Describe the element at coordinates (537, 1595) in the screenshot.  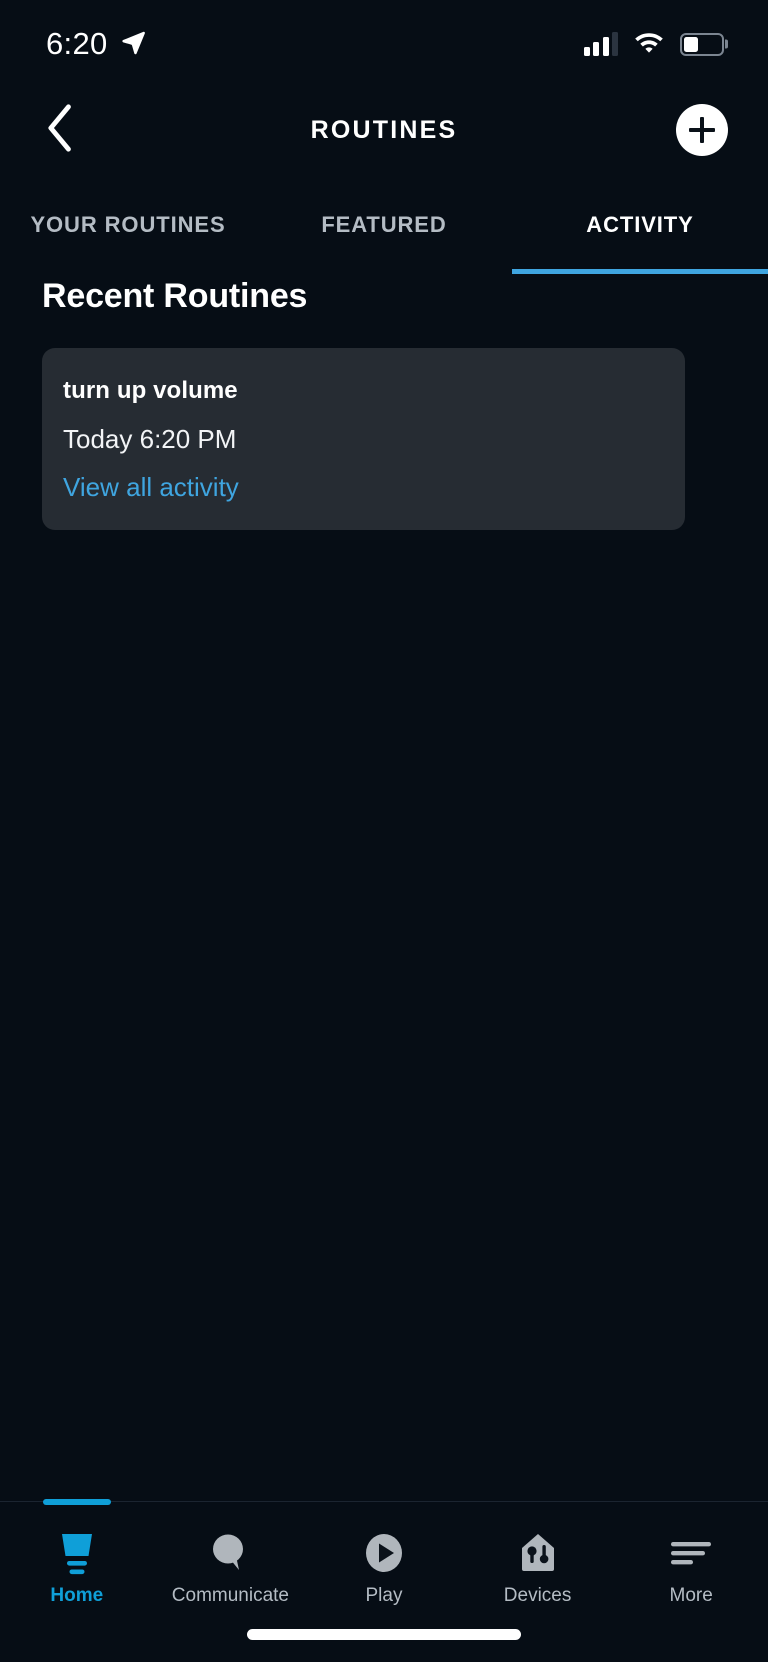
I see `nav-label: Devices` at that location.